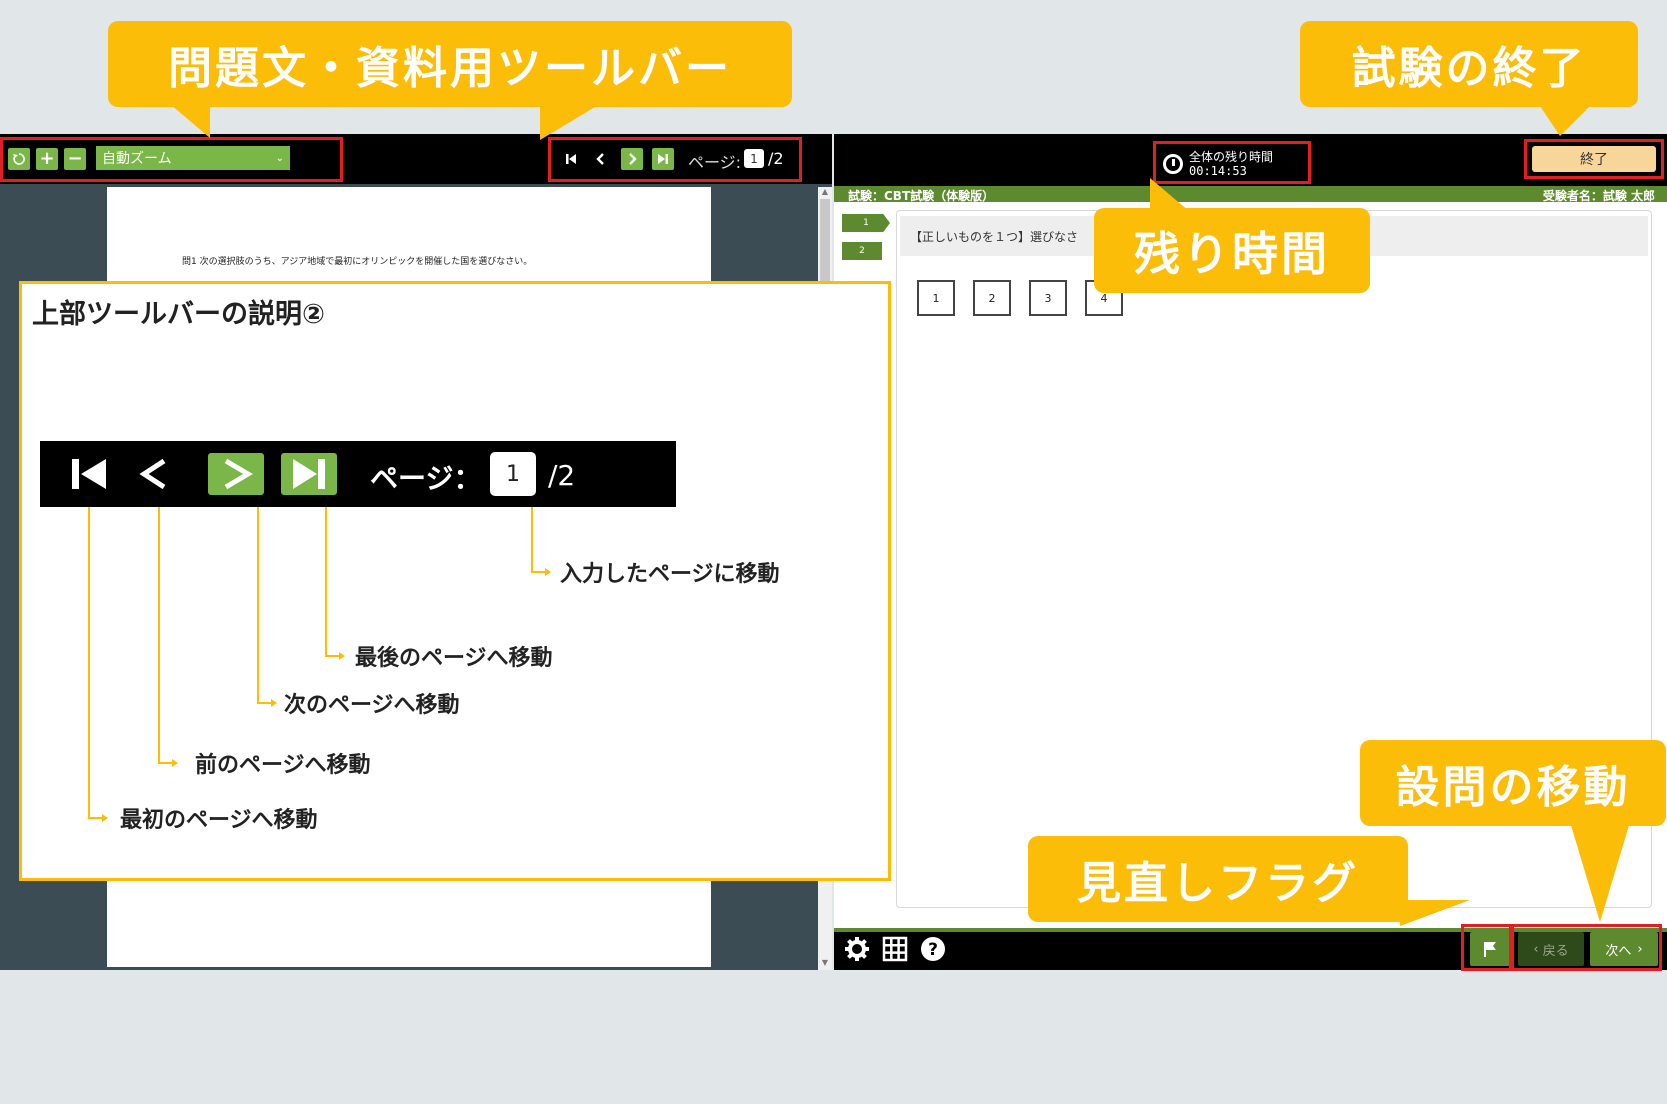  What do you see at coordinates (862, 251) in the screenshot?
I see `question-tab-2: 2` at bounding box center [862, 251].